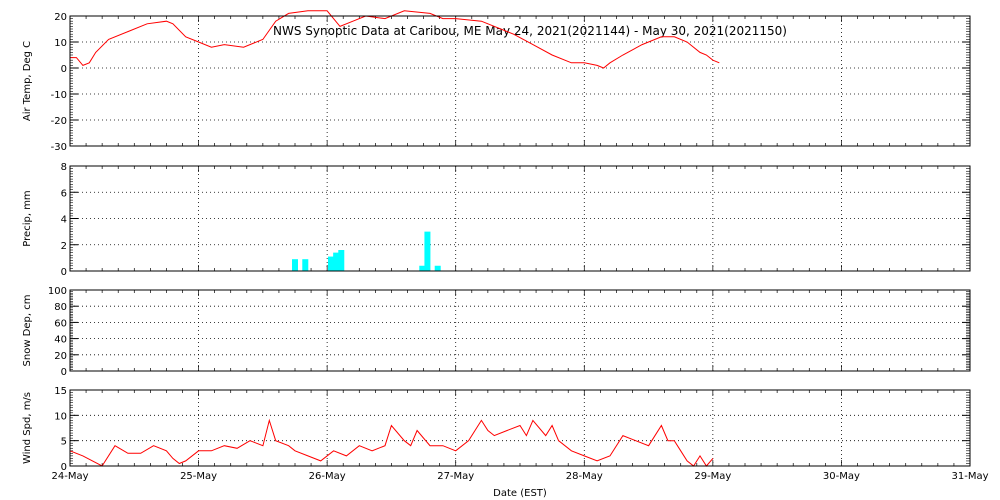 The image size is (1000, 500). I want to click on y-tick-label: 5, so click(64, 442).